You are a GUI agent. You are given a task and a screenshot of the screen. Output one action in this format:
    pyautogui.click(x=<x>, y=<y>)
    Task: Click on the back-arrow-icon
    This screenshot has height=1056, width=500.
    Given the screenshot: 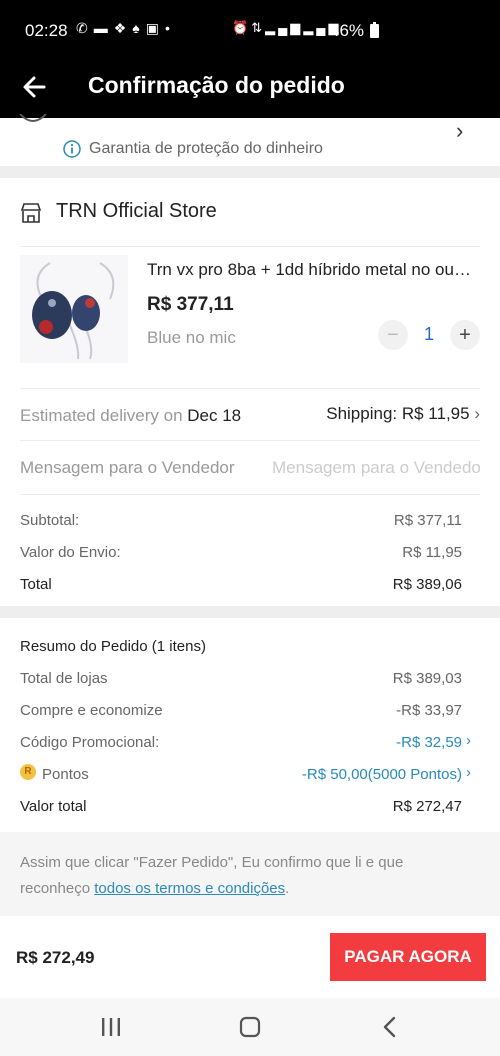 What is the action you would take?
    pyautogui.click(x=35, y=87)
    